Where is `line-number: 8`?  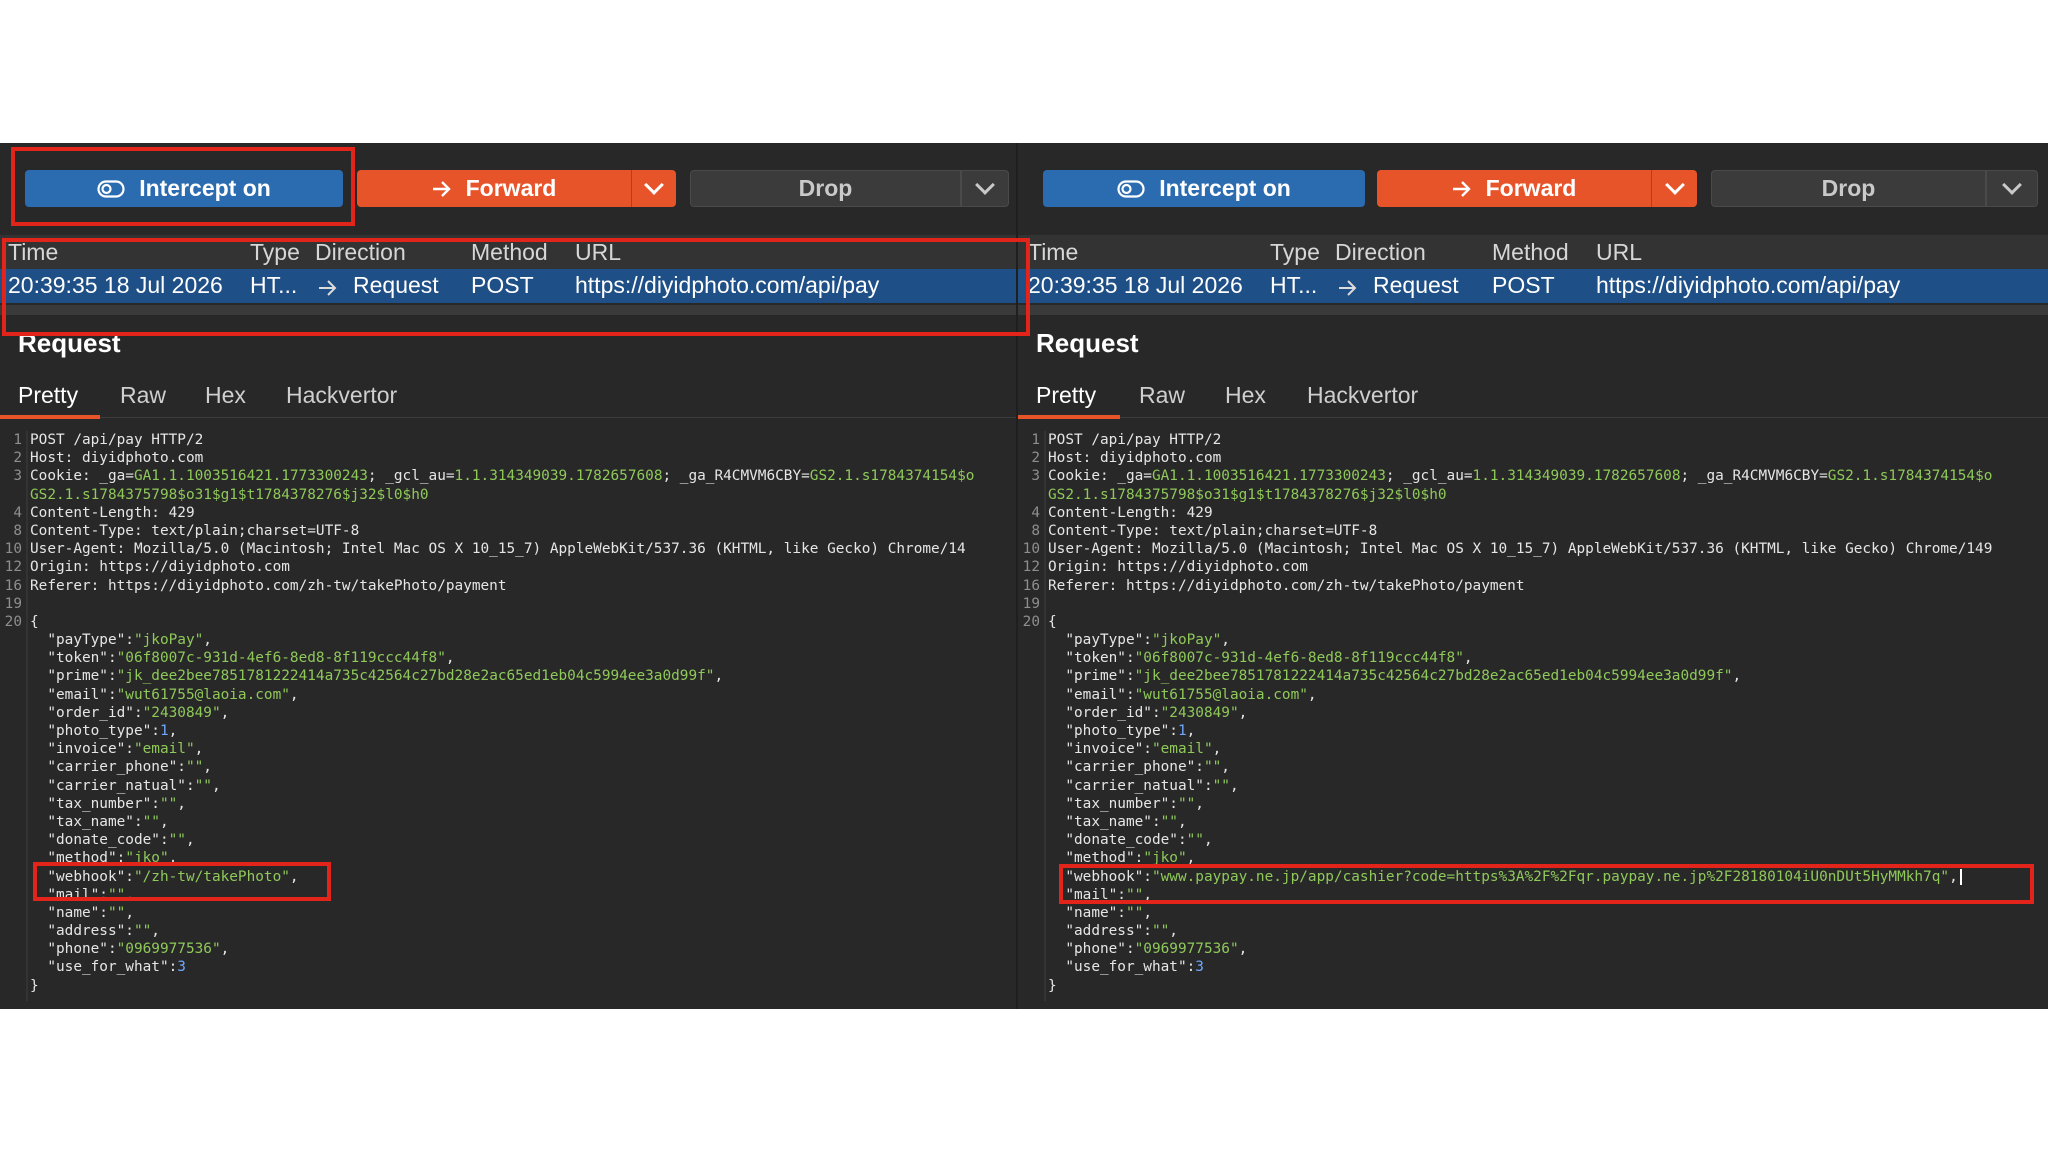 line-number: 8 is located at coordinates (1035, 530).